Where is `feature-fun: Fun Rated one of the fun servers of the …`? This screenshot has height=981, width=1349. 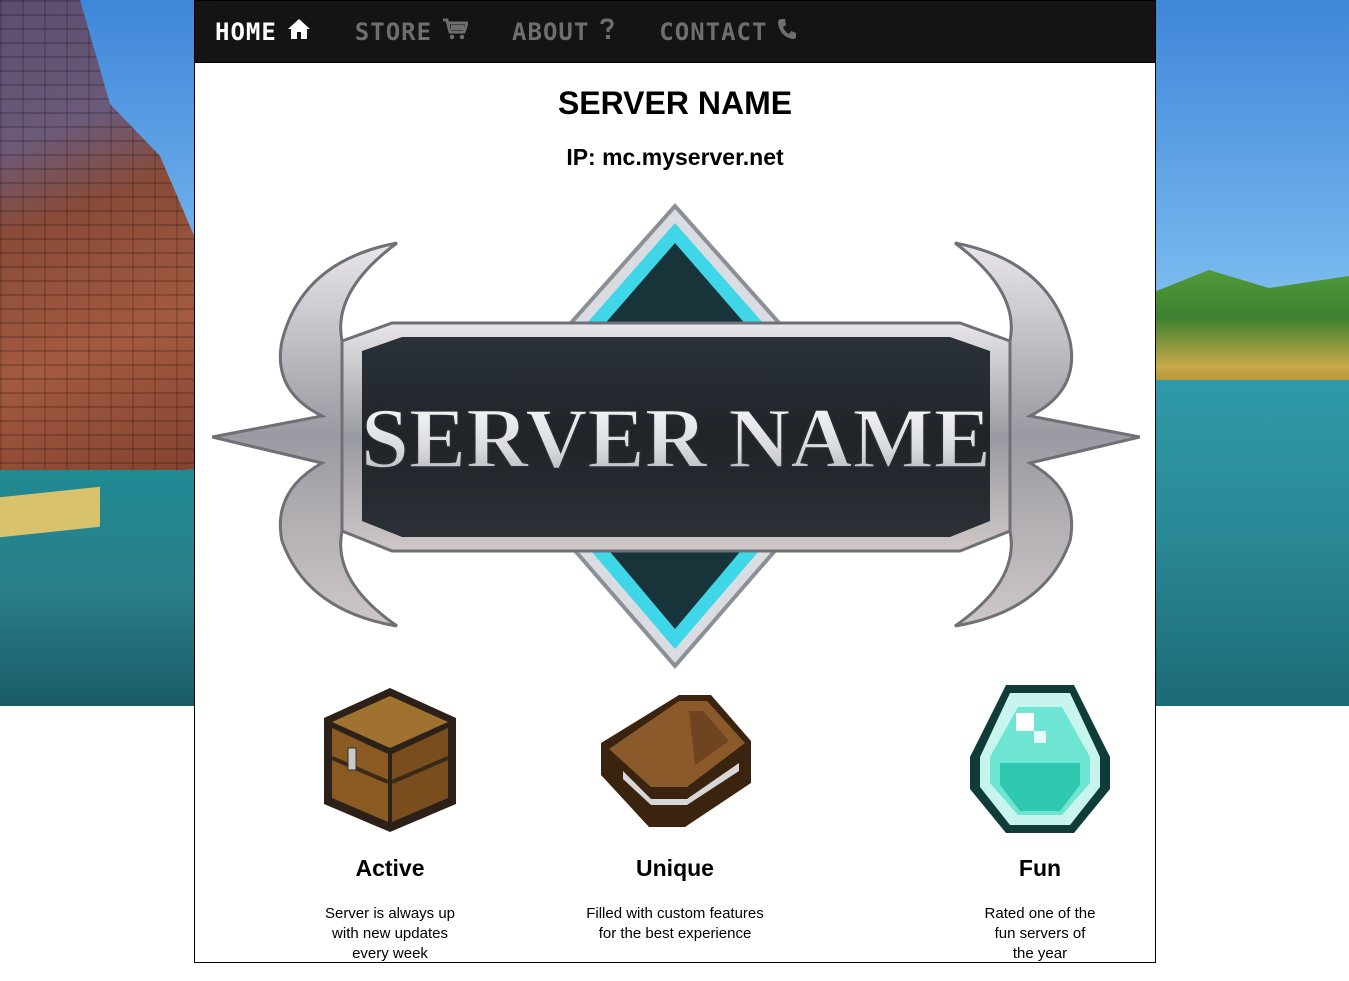 feature-fun: Fun Rated one of the fun servers of the … is located at coordinates (1037, 821).